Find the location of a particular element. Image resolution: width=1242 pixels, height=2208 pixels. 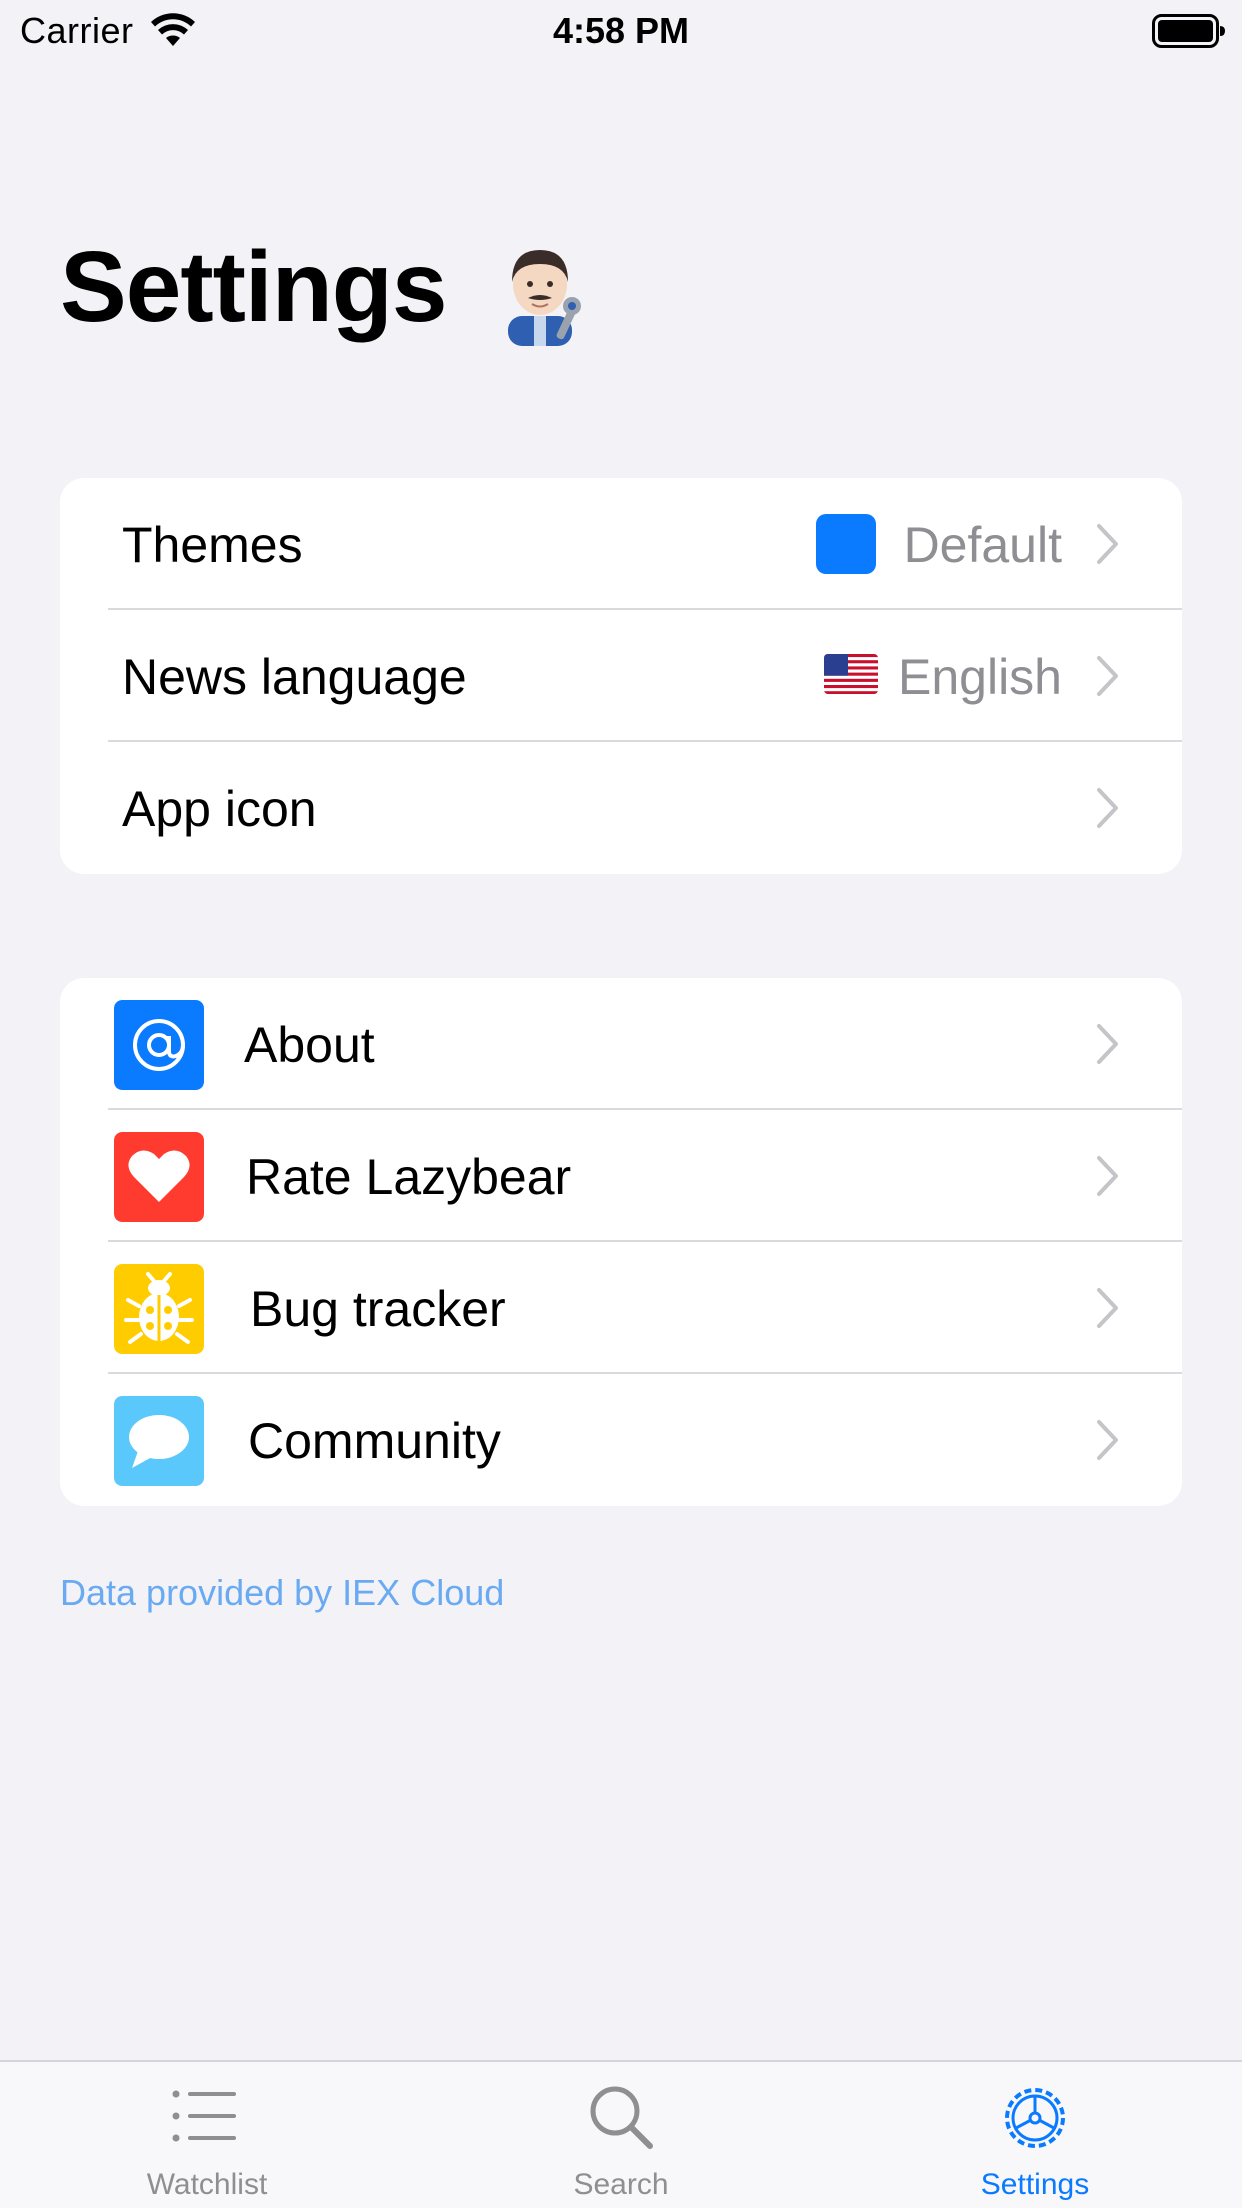

theme-color-swatch is located at coordinates (846, 544).